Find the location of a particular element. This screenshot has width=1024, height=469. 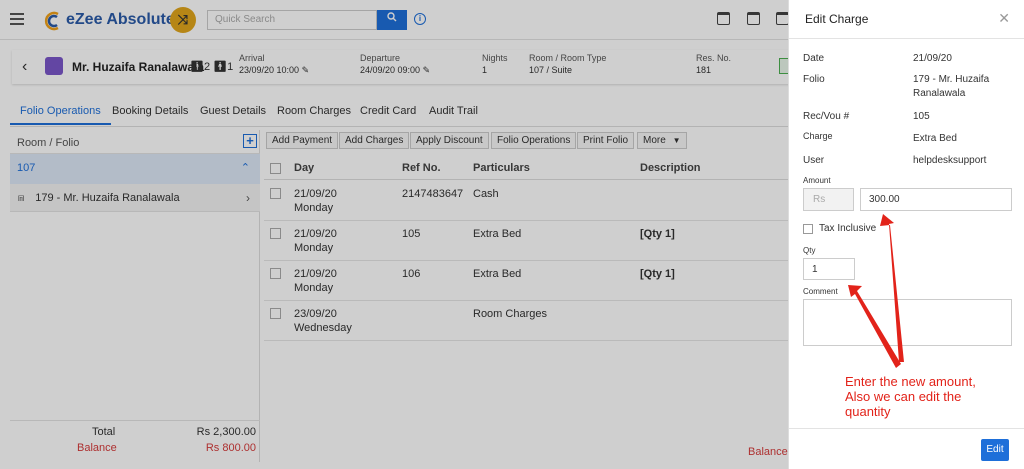

resno-value: 181 is located at coordinates (704, 70).